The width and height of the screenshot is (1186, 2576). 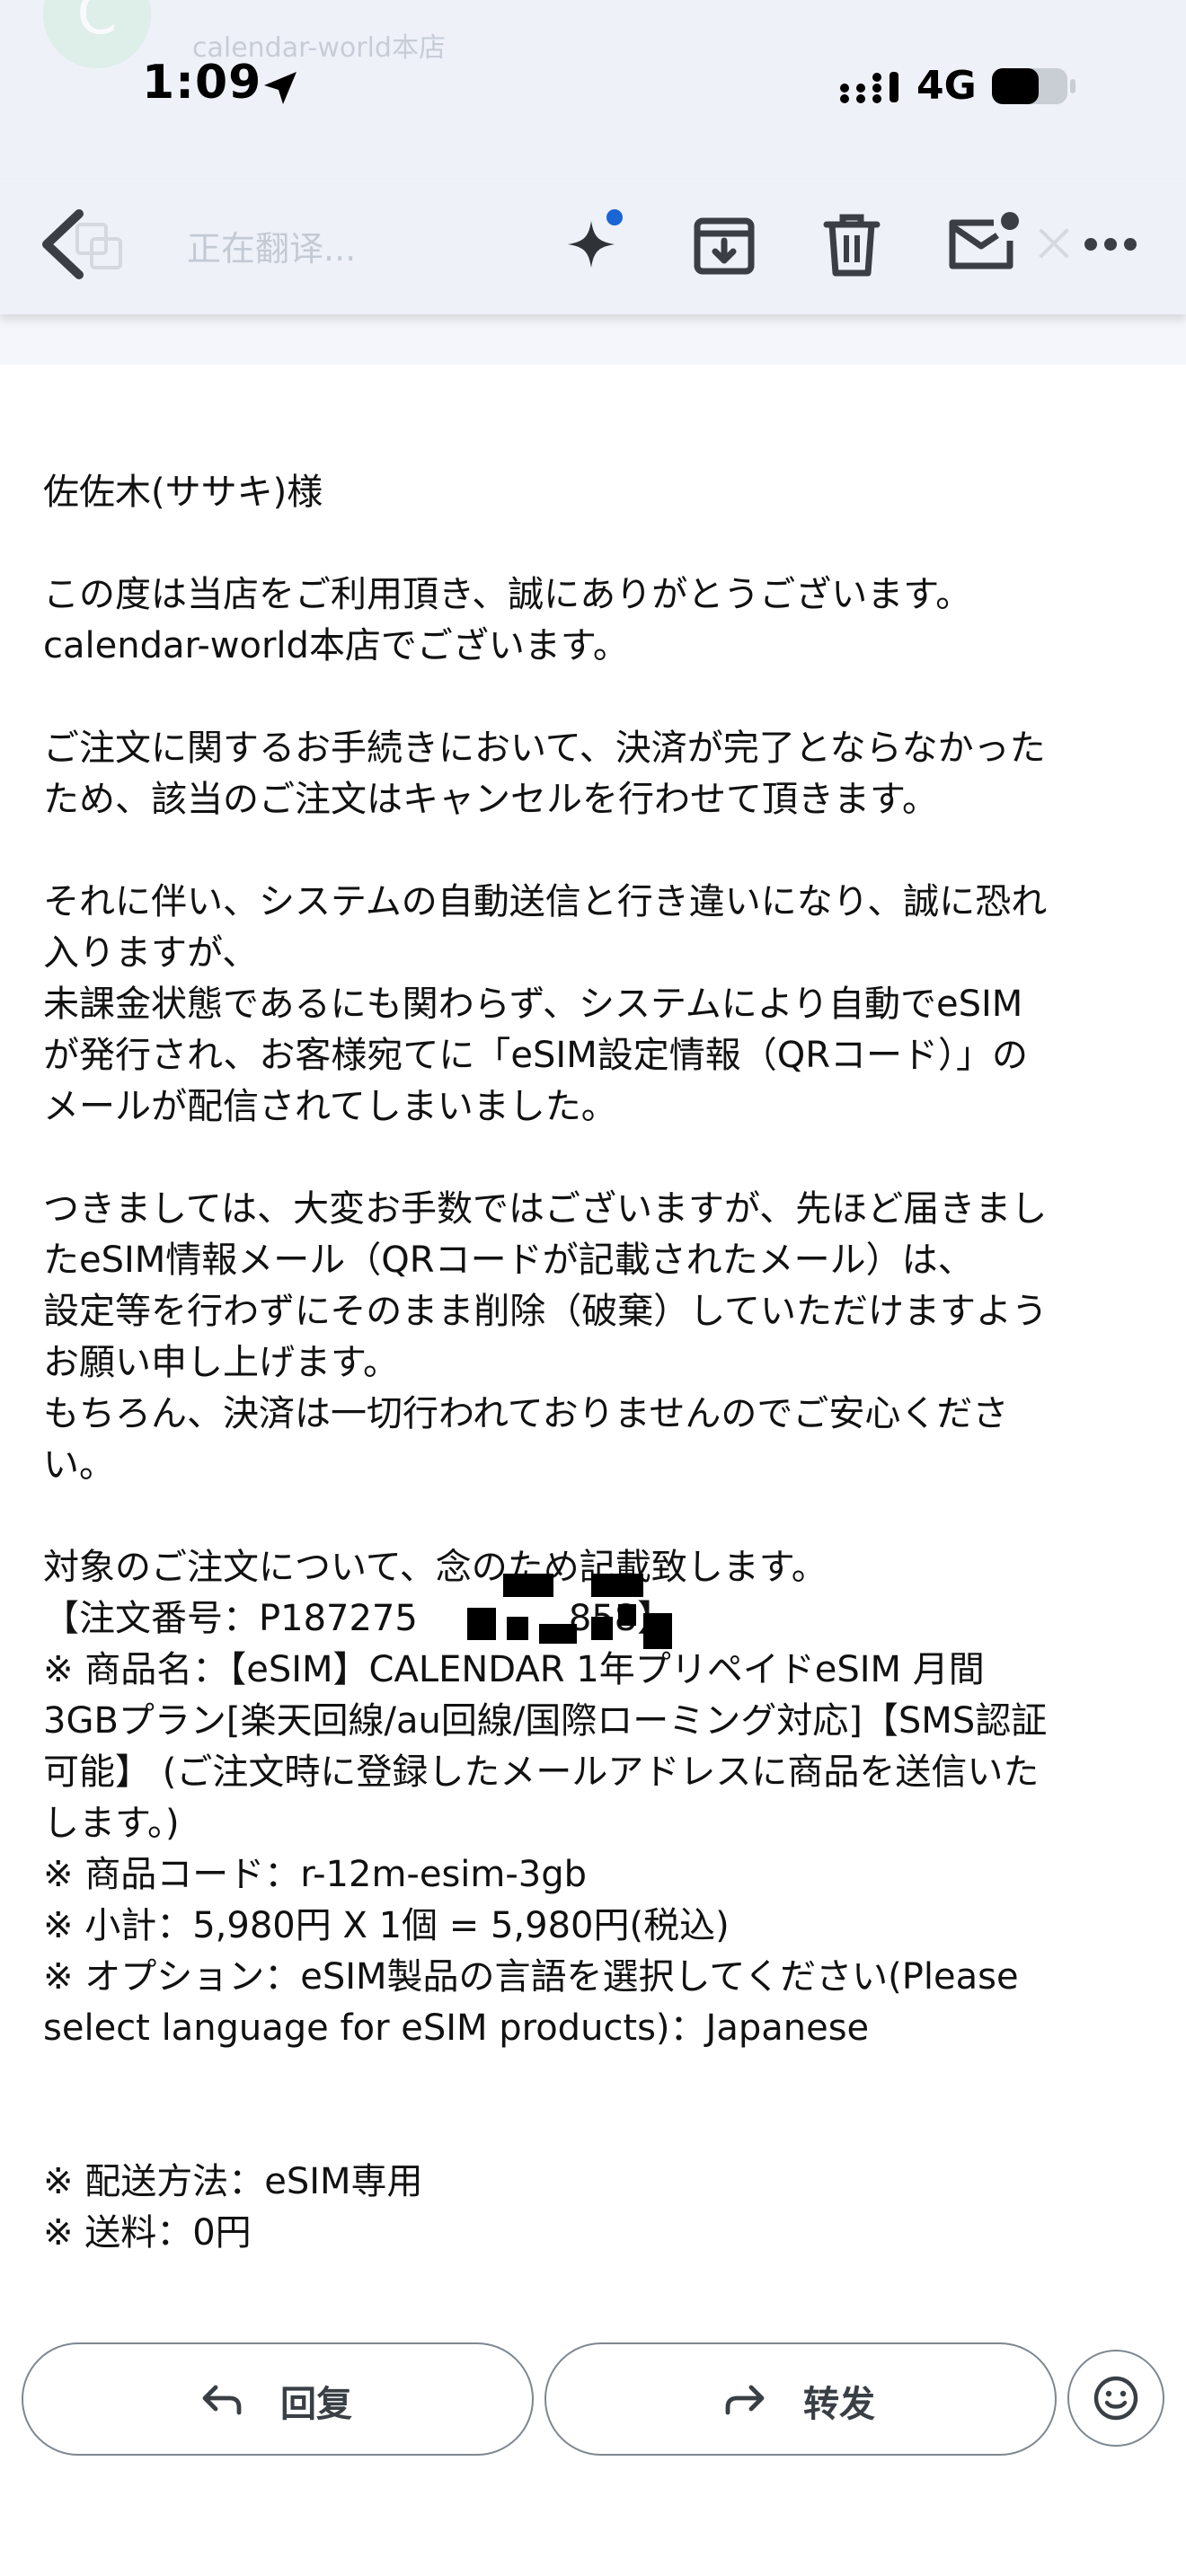 What do you see at coordinates (533, 1004) in the screenshot?
I see `email-line: 未課金状態であるにも関わらず、システムにより自動でeSIM` at bounding box center [533, 1004].